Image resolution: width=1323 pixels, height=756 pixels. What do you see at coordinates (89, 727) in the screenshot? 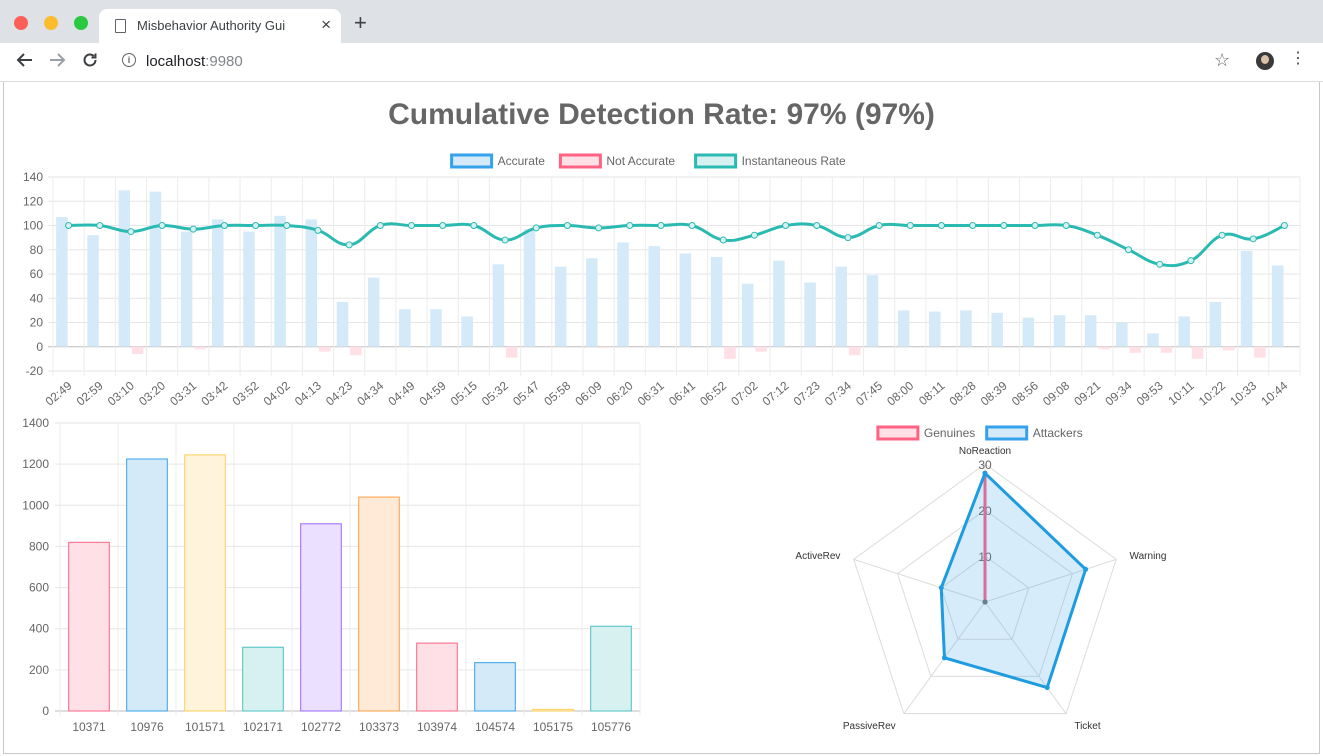
I see `x-tick-label: 10371` at bounding box center [89, 727].